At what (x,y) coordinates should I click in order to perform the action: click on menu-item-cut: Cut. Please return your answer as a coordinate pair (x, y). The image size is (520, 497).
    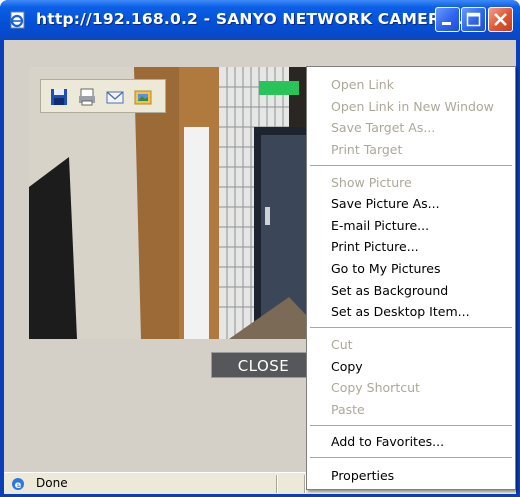
    Looking at the image, I should click on (342, 344).